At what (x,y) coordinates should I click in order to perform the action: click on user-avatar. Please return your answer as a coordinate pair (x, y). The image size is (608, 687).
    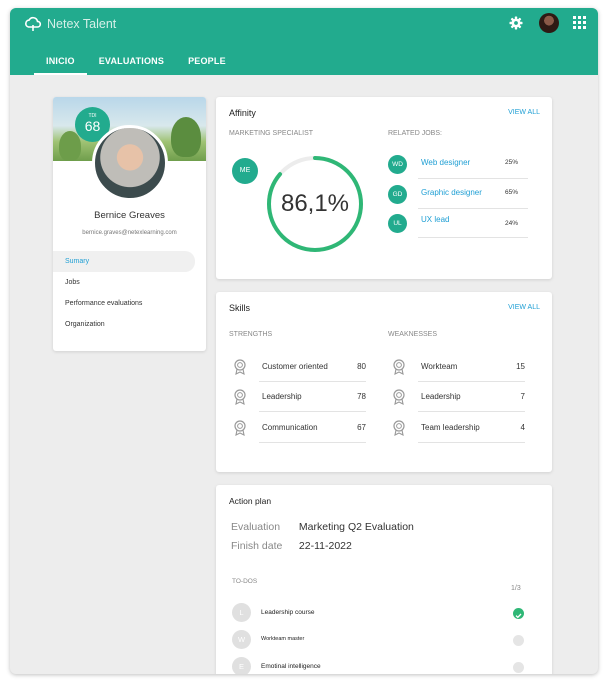
    Looking at the image, I should click on (549, 23).